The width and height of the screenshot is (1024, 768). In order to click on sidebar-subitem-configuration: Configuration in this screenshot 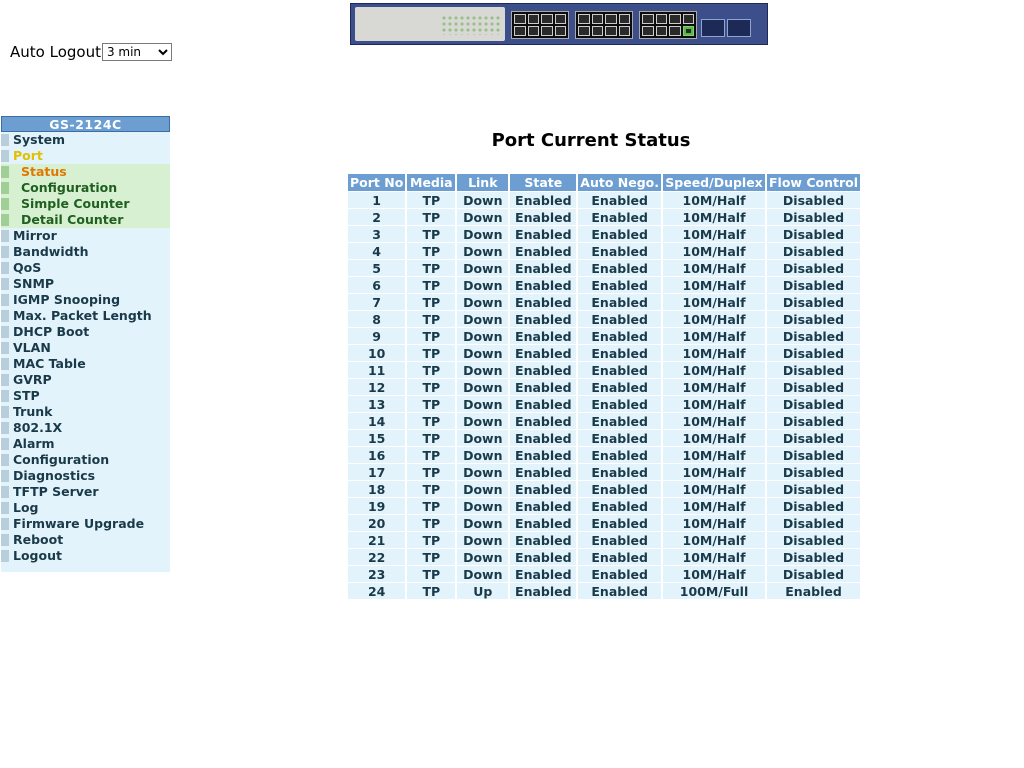, I will do `click(85, 188)`.